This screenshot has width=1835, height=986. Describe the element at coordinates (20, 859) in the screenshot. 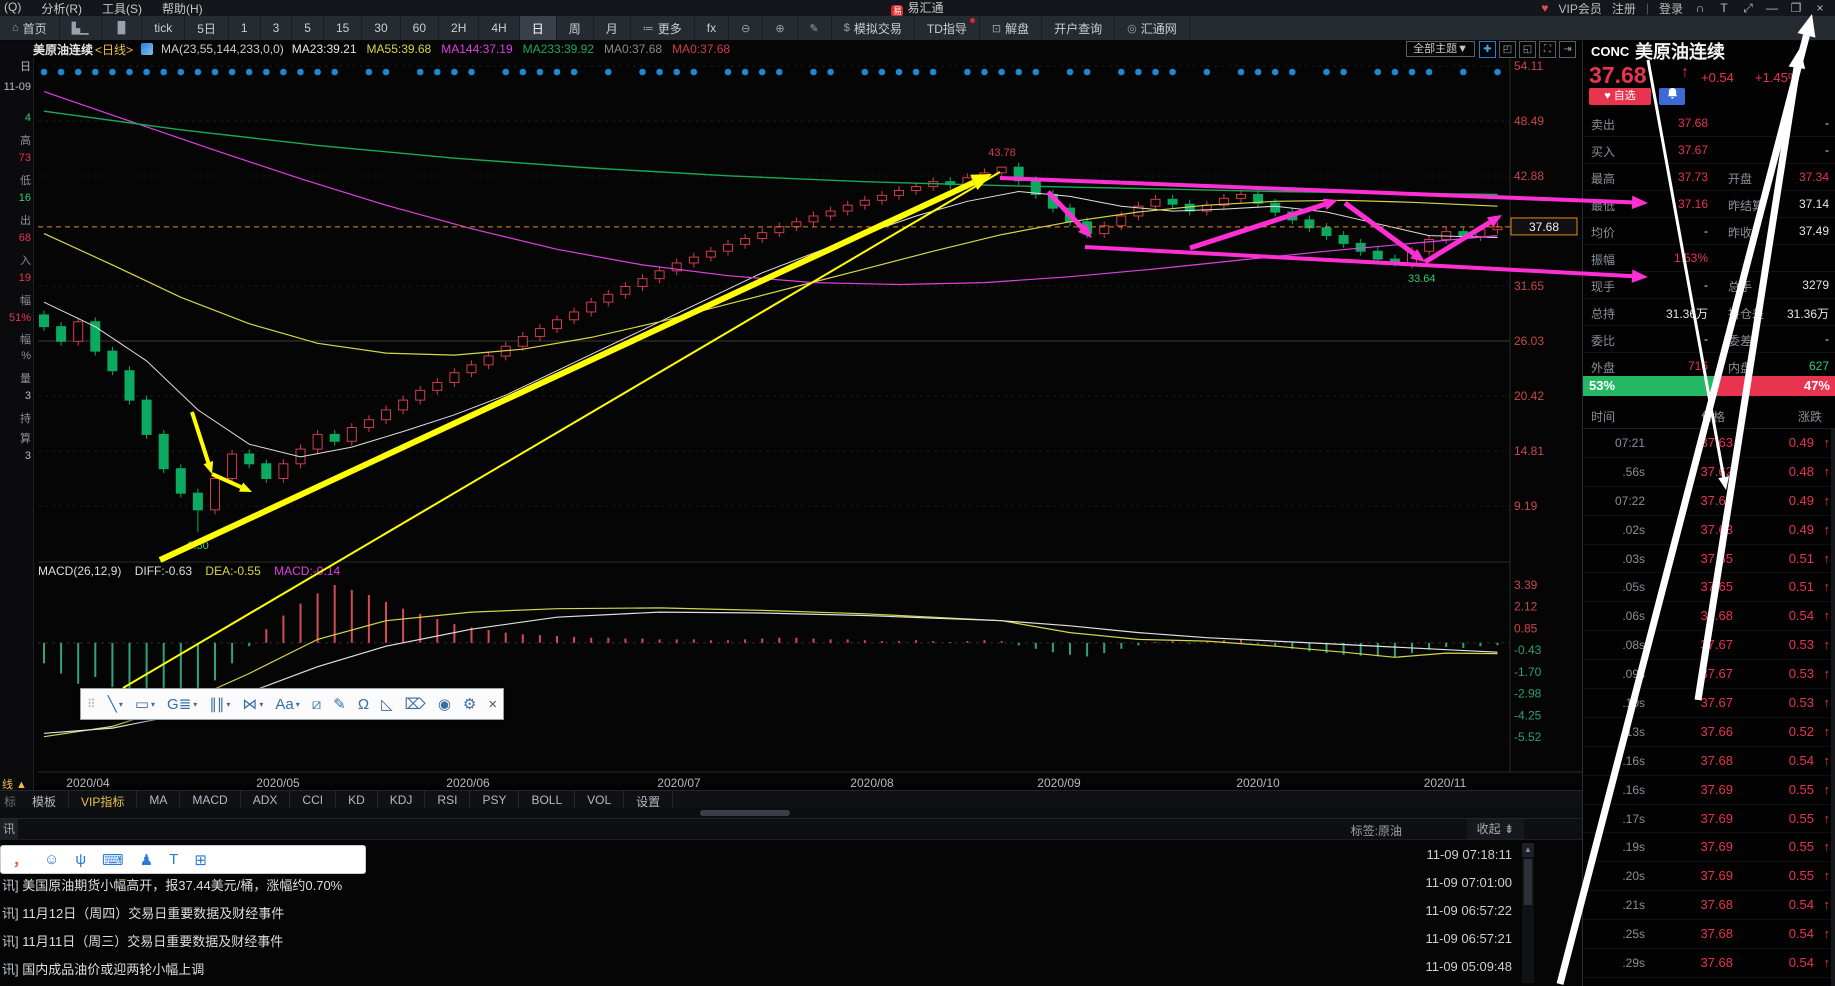

I see `ime-icon-0: ，` at that location.